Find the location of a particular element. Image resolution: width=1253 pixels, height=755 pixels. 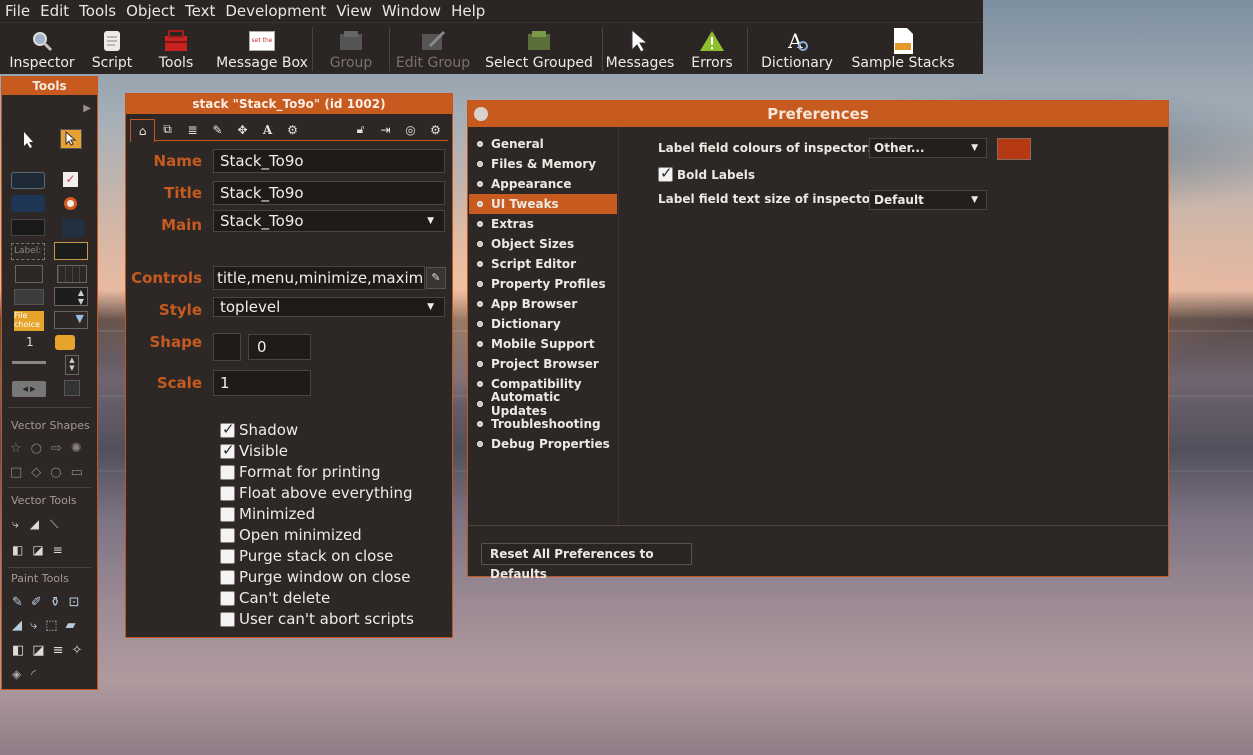

lock-button: 🔓︎ is located at coordinates (360, 129).